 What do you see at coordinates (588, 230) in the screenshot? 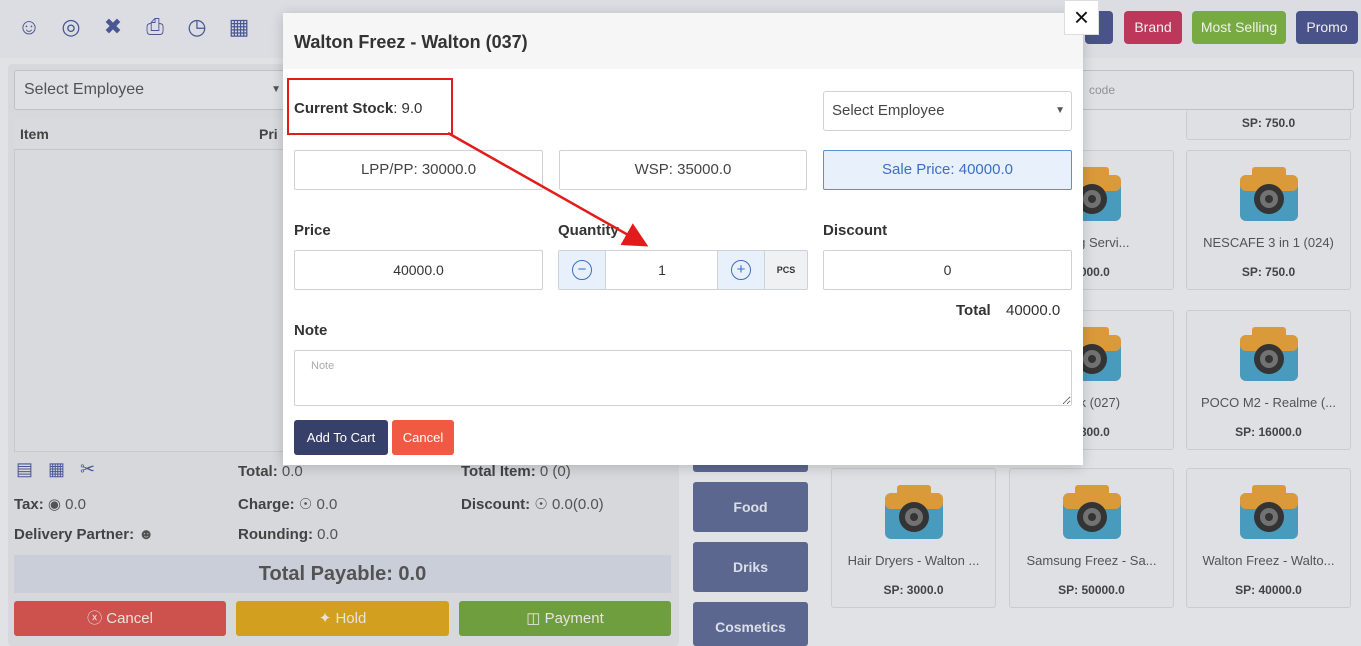
I see `quantity-label: Quantity` at bounding box center [588, 230].